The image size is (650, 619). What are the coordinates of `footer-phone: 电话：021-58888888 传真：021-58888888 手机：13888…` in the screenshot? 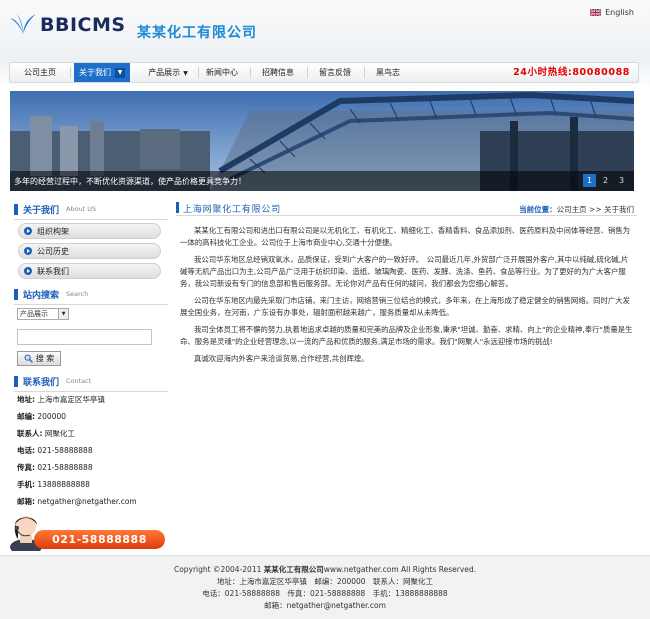 It's located at (325, 593).